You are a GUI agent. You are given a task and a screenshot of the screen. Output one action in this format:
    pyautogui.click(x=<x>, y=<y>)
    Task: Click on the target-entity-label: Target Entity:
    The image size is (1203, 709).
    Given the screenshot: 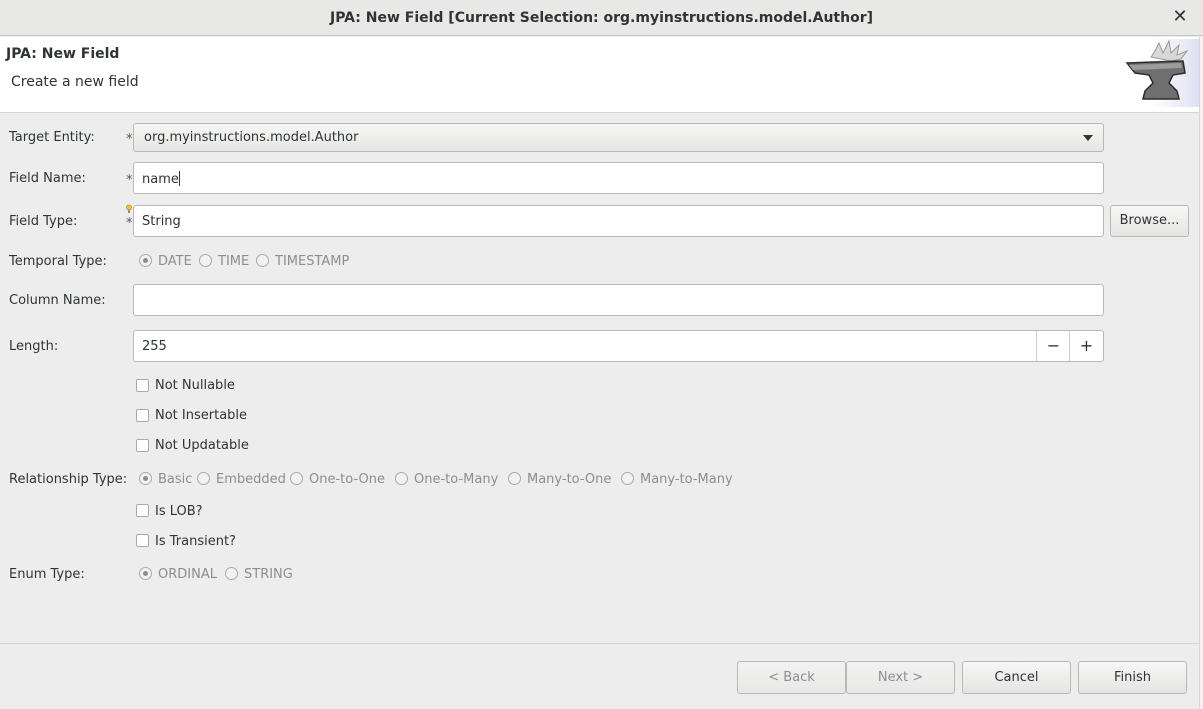 What is the action you would take?
    pyautogui.click(x=52, y=137)
    